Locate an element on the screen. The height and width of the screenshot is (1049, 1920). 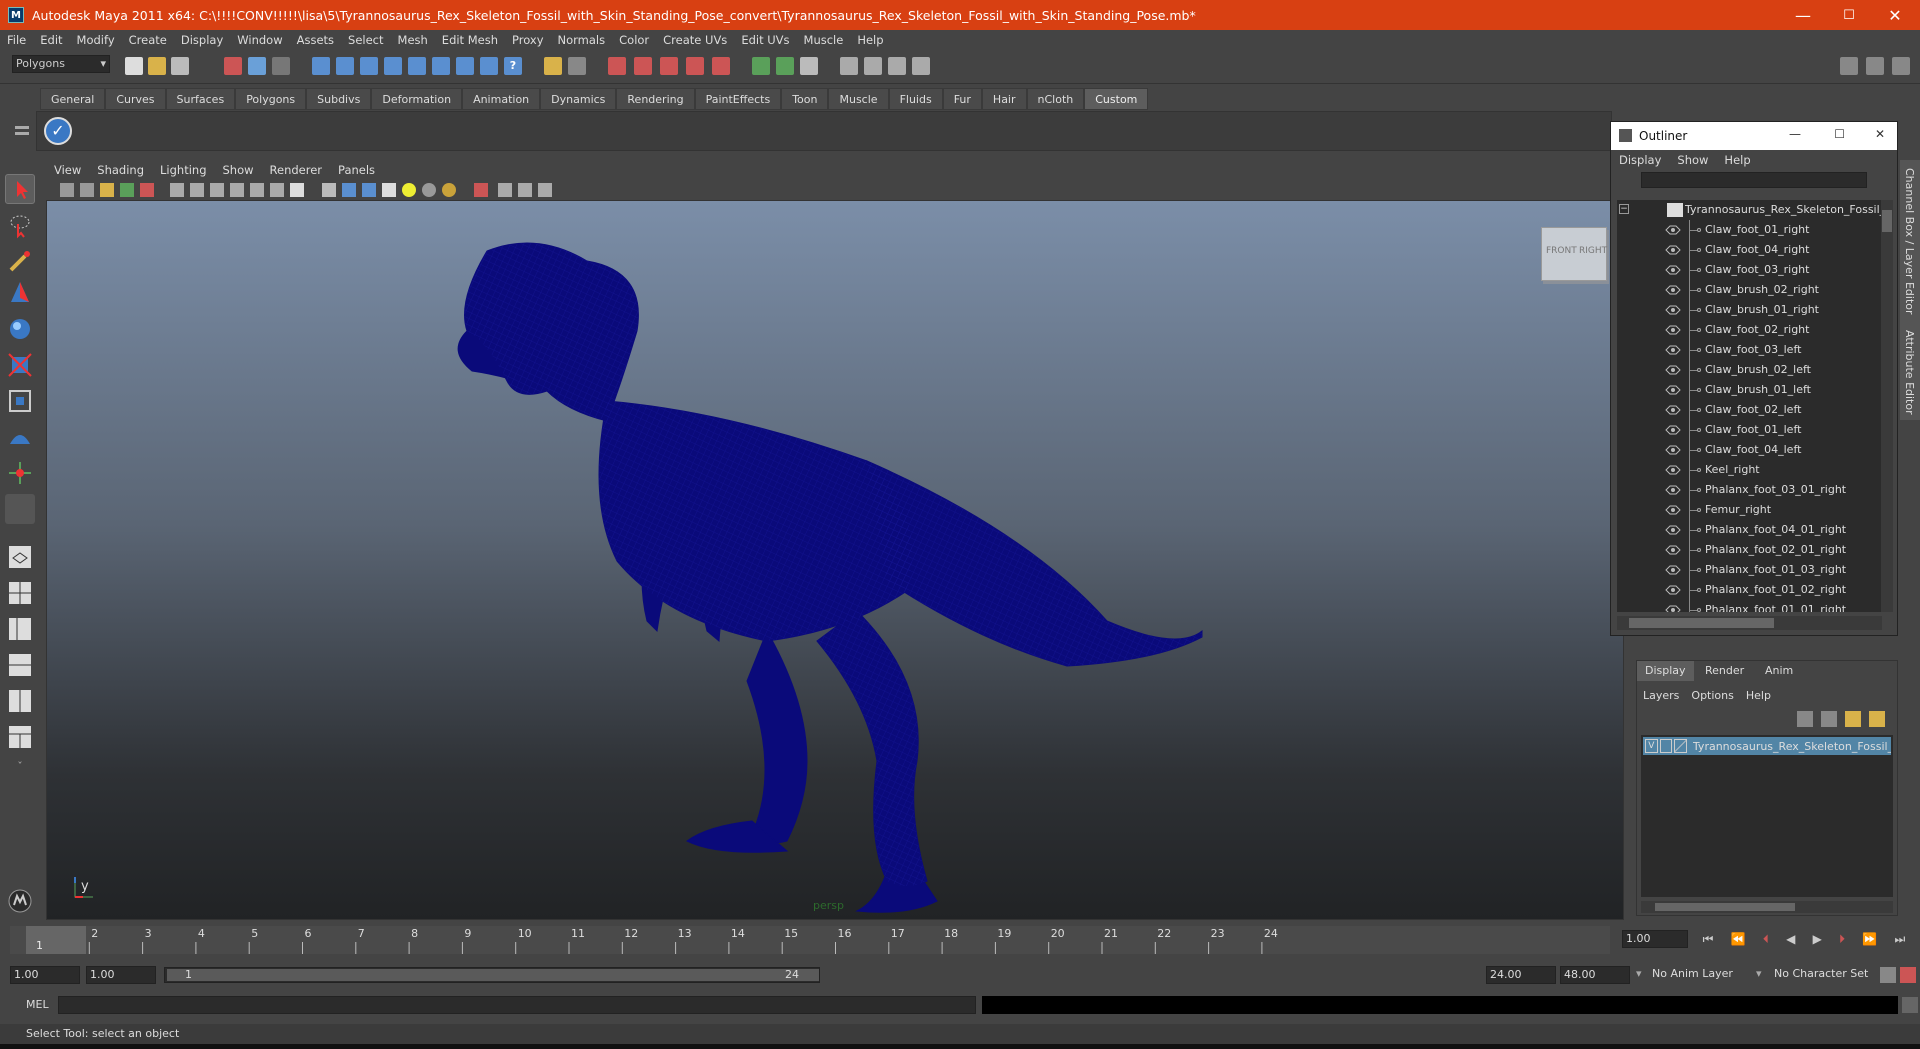
highlight-selection-icon is located at coordinates (577, 66).